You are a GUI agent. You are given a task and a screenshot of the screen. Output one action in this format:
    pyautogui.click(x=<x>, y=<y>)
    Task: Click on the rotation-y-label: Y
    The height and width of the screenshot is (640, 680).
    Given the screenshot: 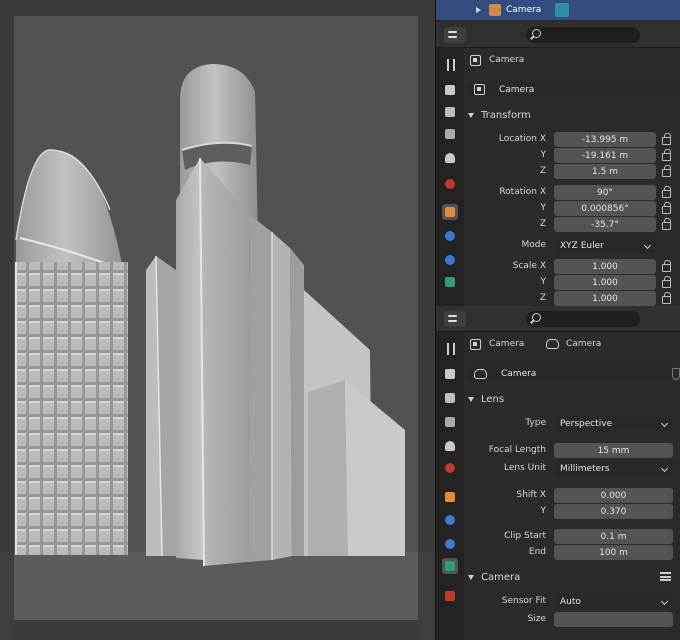 What is the action you would take?
    pyautogui.click(x=543, y=208)
    